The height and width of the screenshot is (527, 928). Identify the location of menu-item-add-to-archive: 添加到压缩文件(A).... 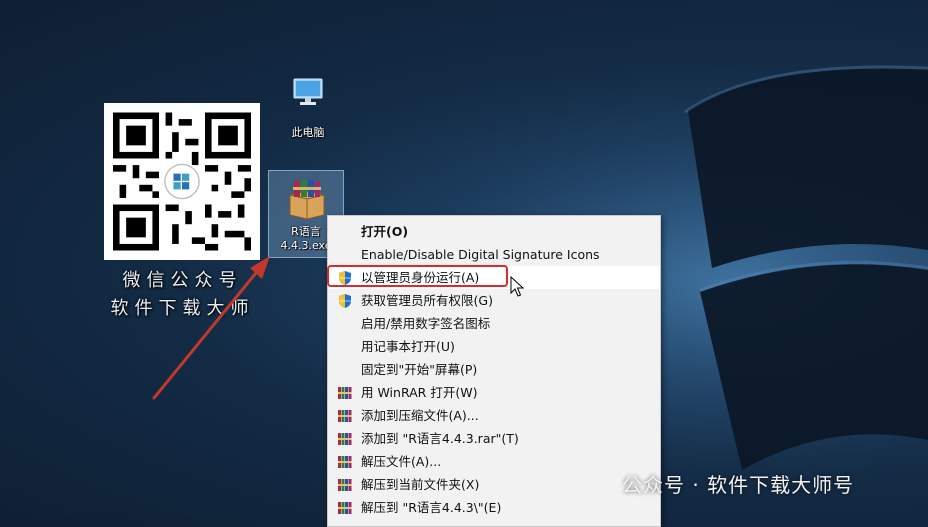
(494, 415).